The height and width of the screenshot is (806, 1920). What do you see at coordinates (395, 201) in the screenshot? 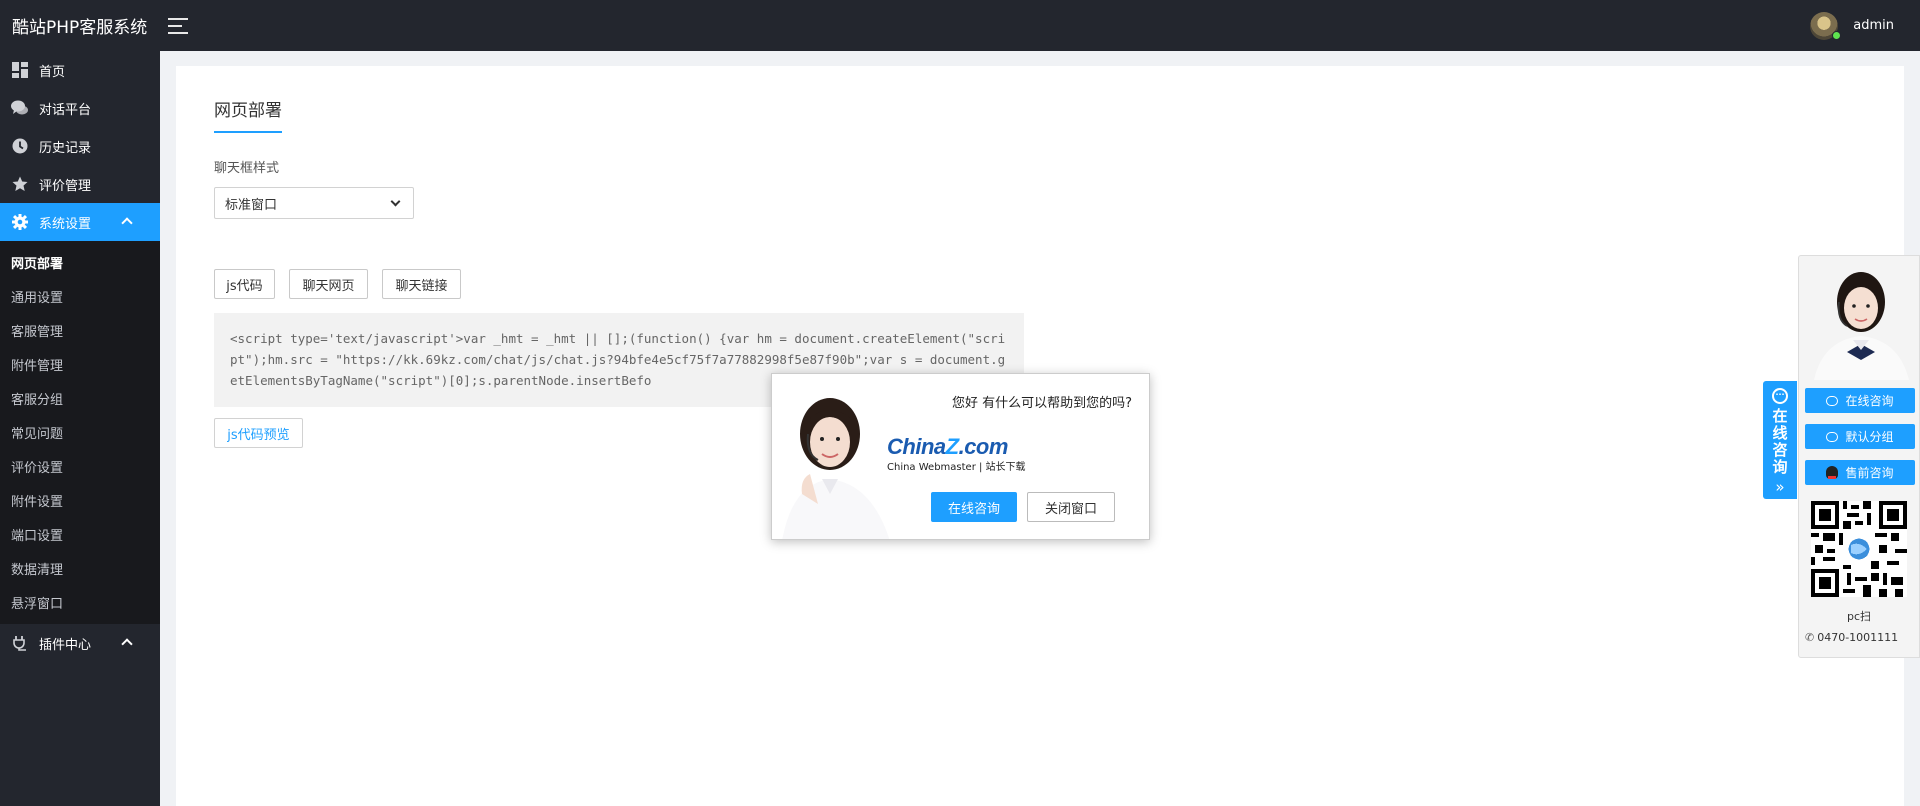
I see `chevron-down-icon` at bounding box center [395, 201].